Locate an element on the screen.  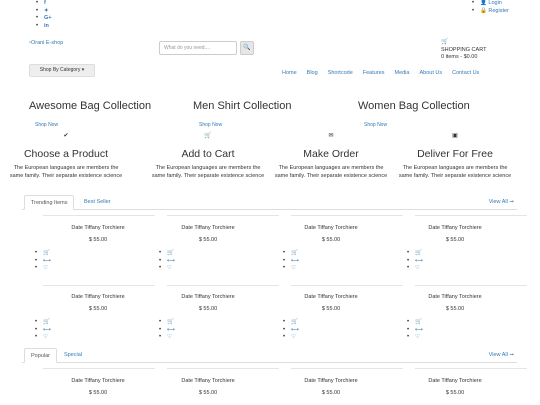
search-button: 🔍 is located at coordinates (247, 48).